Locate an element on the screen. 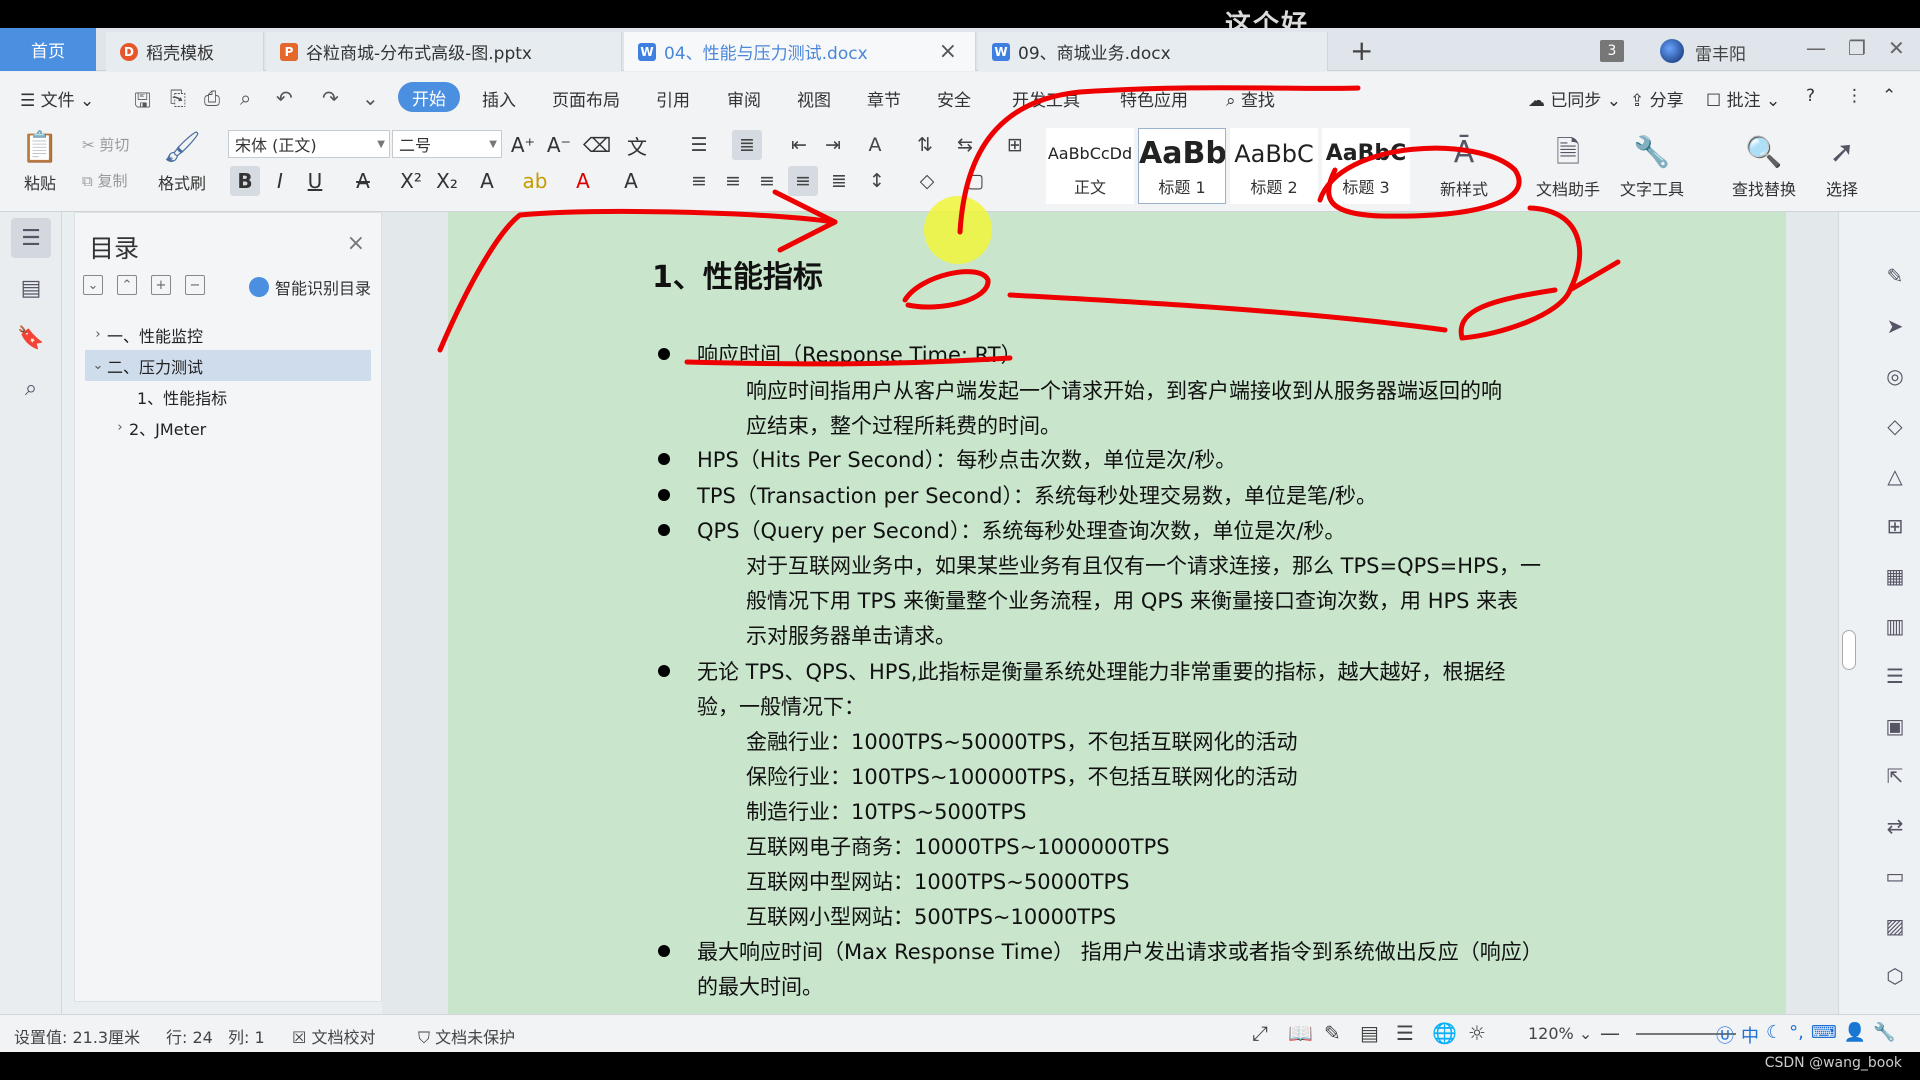 This screenshot has width=1920, height=1080. toc-icon: ☰ is located at coordinates (31, 238).